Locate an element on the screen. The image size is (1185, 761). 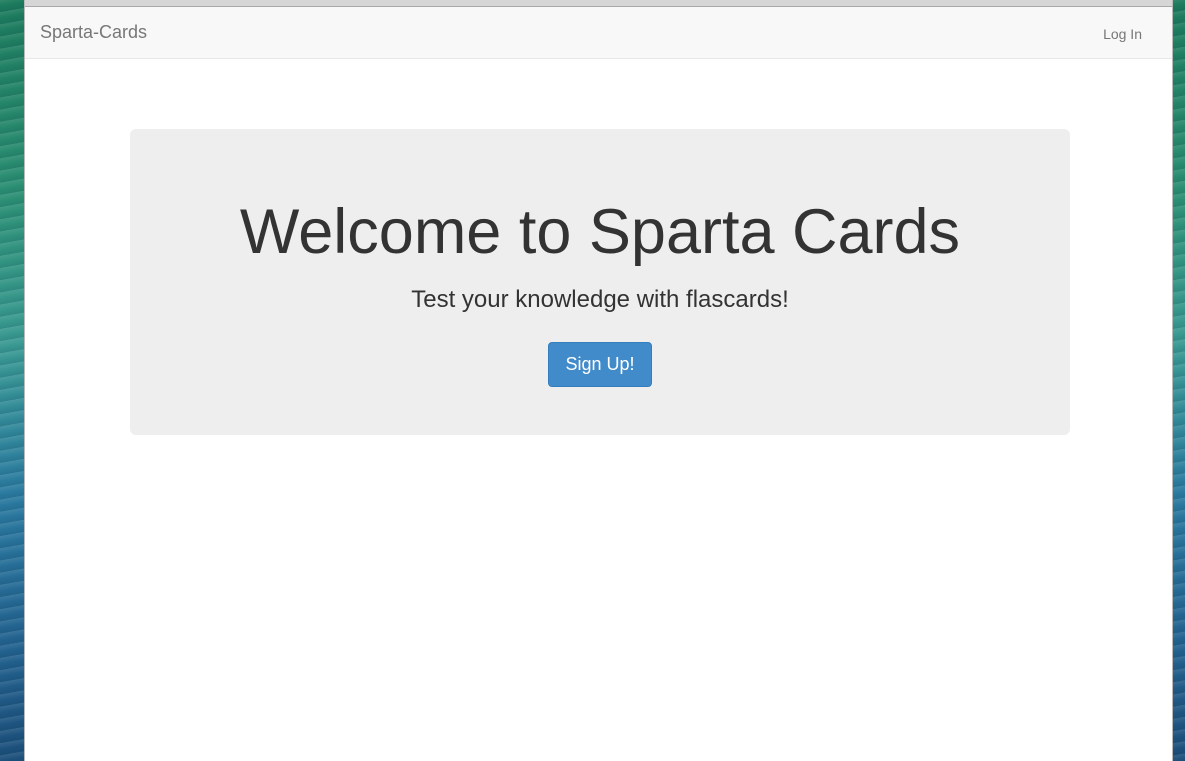
brand-link: Sparta-Cards is located at coordinates (93, 32).